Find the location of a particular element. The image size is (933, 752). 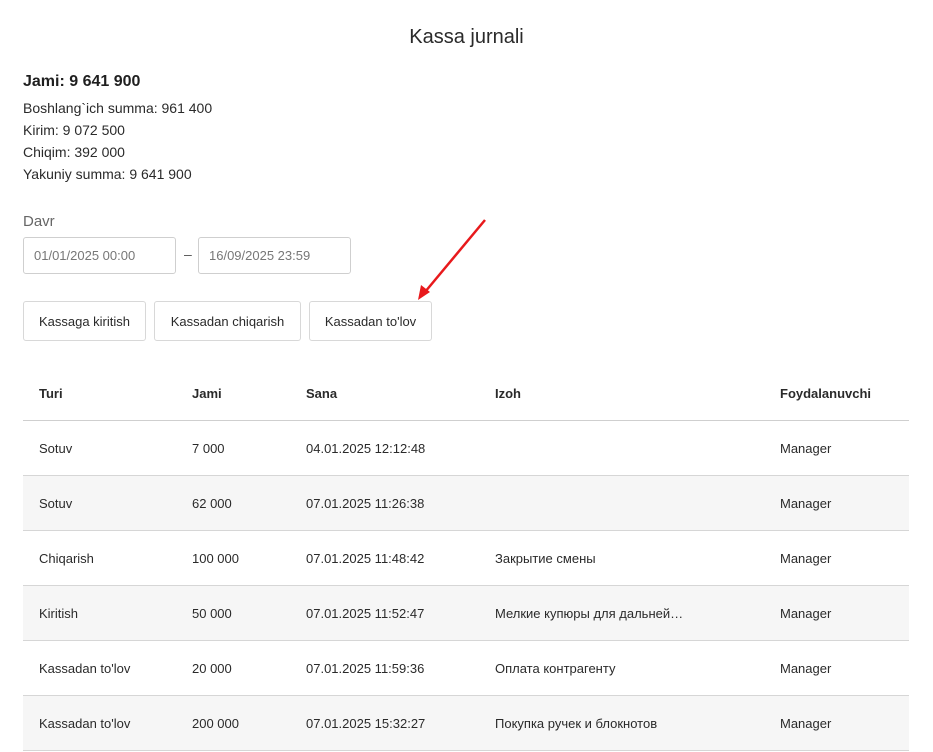

summary-expense: Chiqim: 392 000 is located at coordinates (74, 152).